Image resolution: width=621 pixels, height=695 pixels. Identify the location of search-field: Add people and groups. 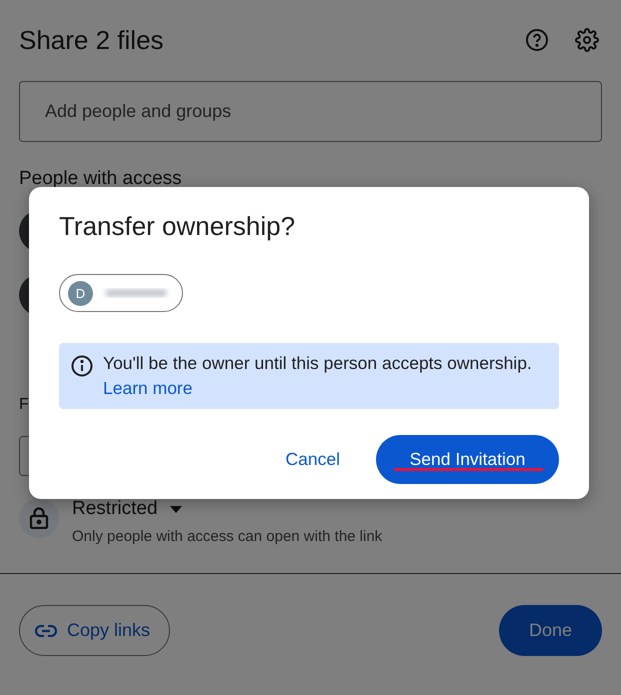
(310, 111).